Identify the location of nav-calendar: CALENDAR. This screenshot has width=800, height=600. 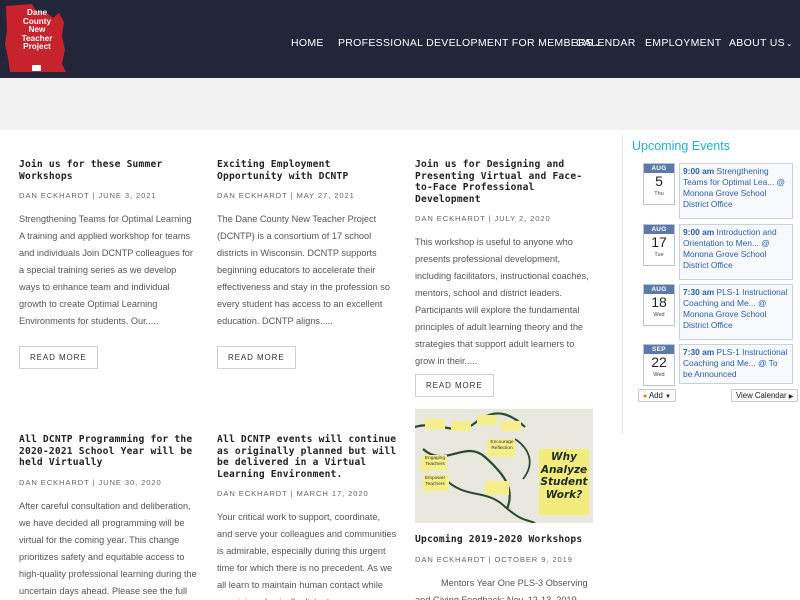
(606, 43).